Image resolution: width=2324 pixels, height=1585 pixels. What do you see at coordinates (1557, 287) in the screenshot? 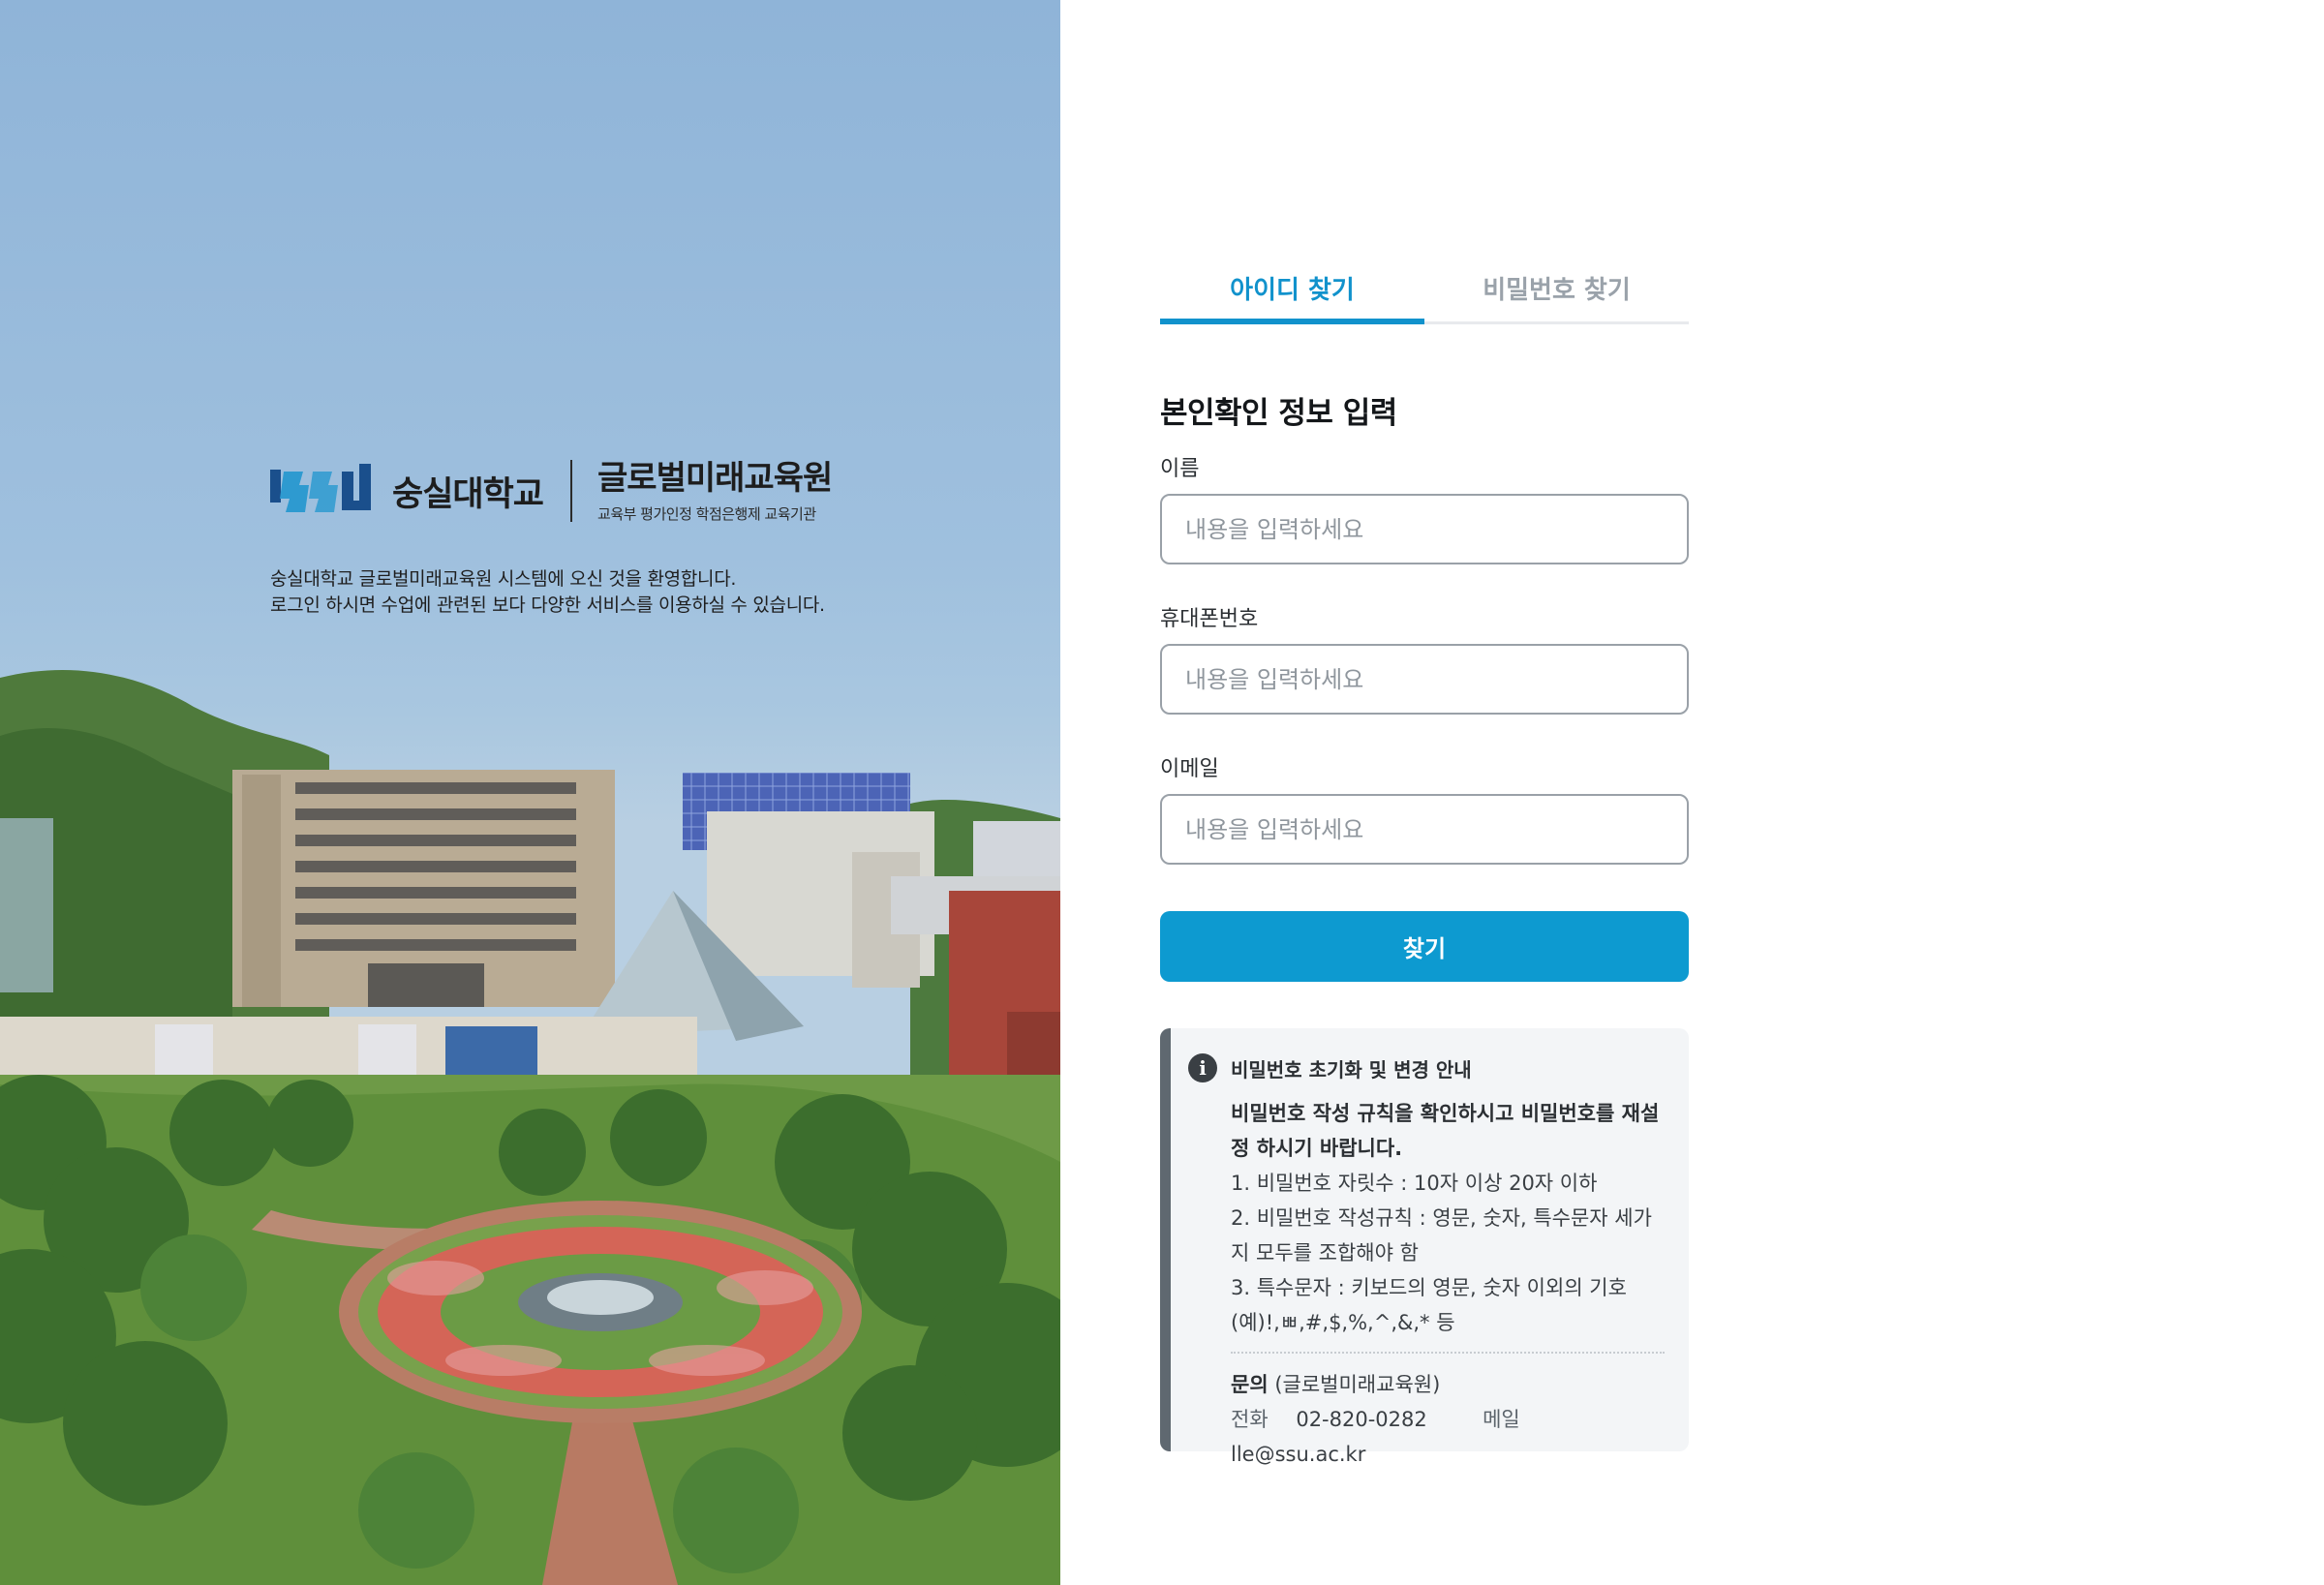
I see `tab-find-password: 비밀번호 찾기` at bounding box center [1557, 287].